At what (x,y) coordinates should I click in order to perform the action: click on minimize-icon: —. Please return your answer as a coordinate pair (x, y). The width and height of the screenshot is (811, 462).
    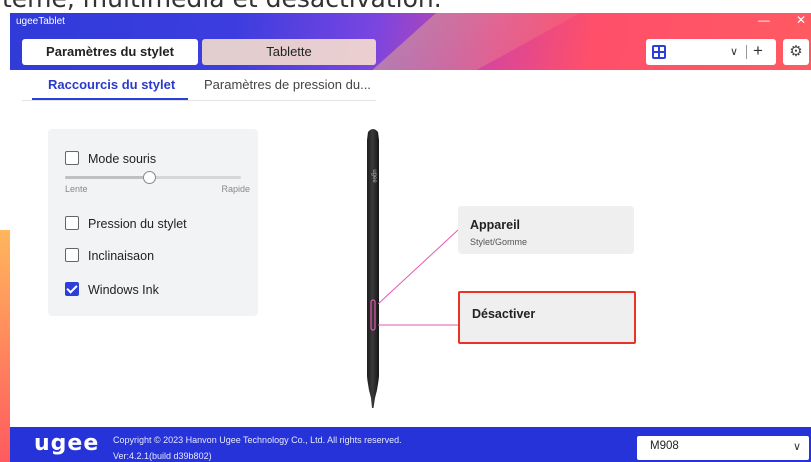
    Looking at the image, I should click on (764, 20).